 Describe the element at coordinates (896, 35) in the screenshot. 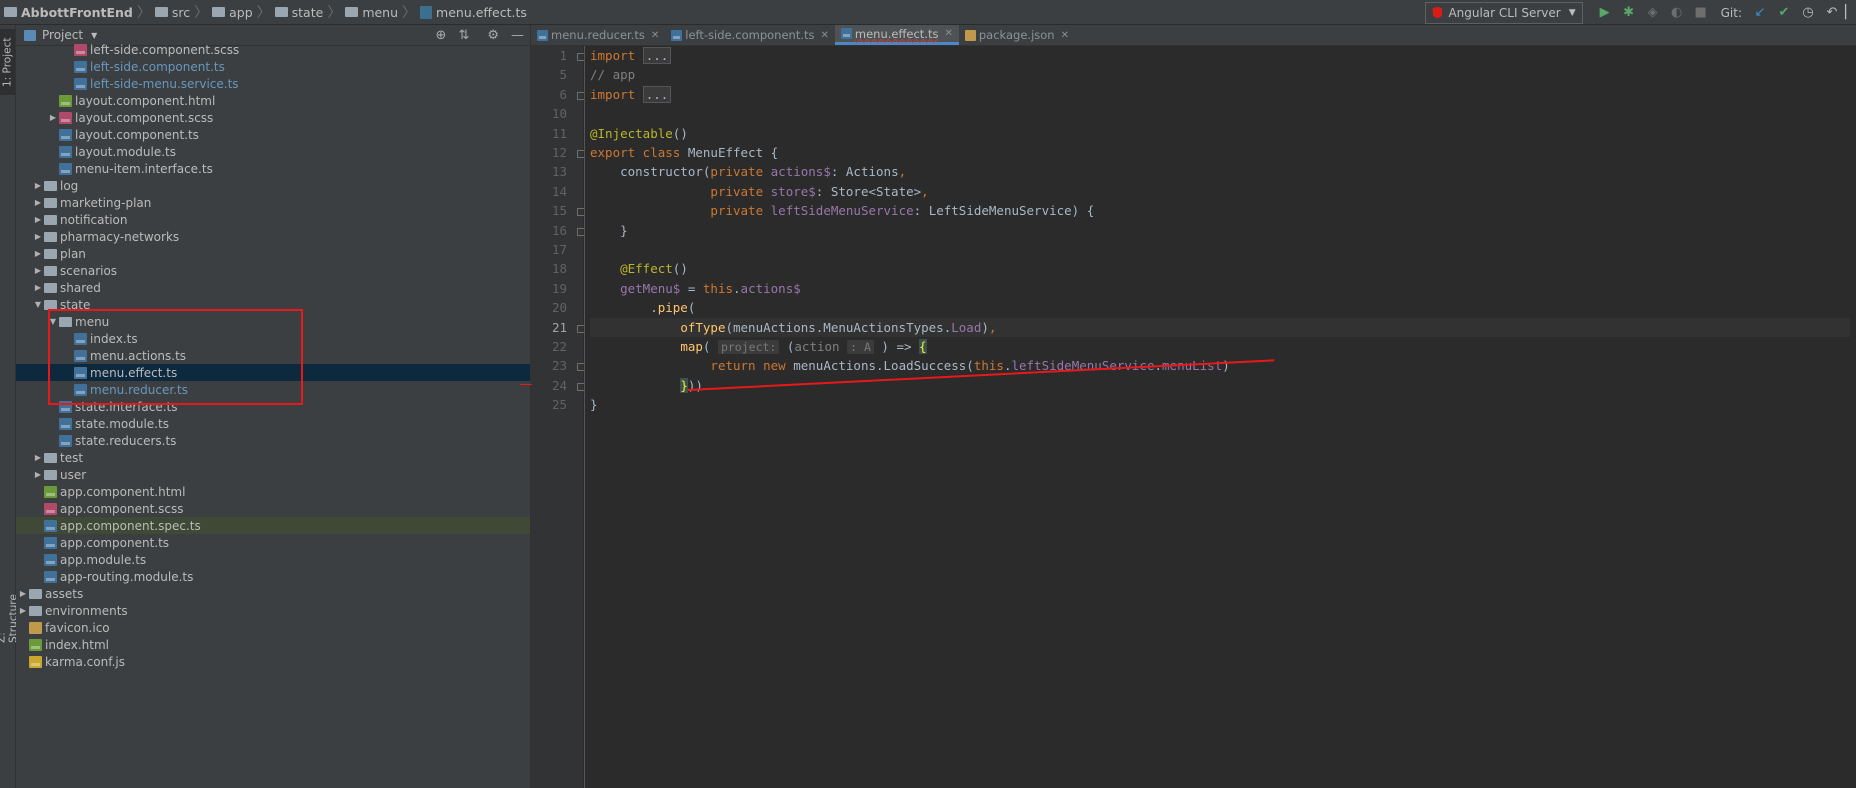

I see `editor-tab: menu.effect.ts ✕` at that location.